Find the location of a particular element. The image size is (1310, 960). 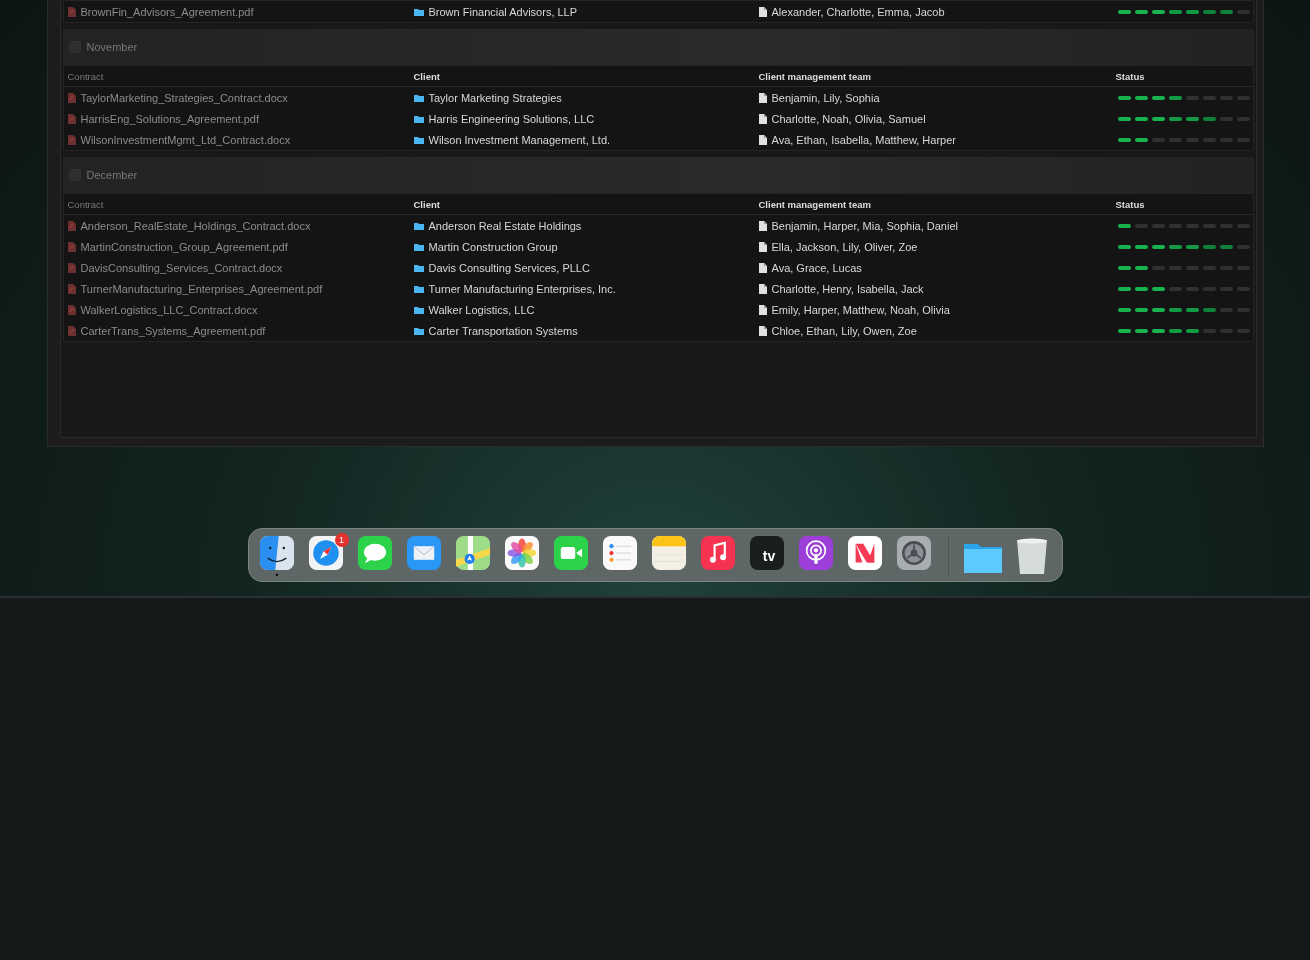

contract-name: TurnerManufacturing_Enterprises_Agreement.pdf is located at coordinates (201, 288).